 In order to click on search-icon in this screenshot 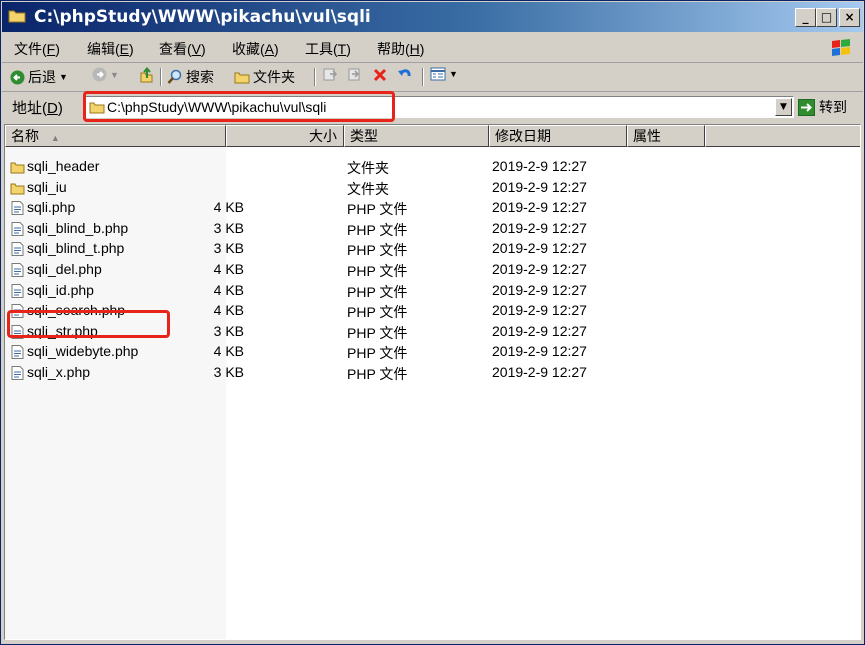, I will do `click(174, 76)`.